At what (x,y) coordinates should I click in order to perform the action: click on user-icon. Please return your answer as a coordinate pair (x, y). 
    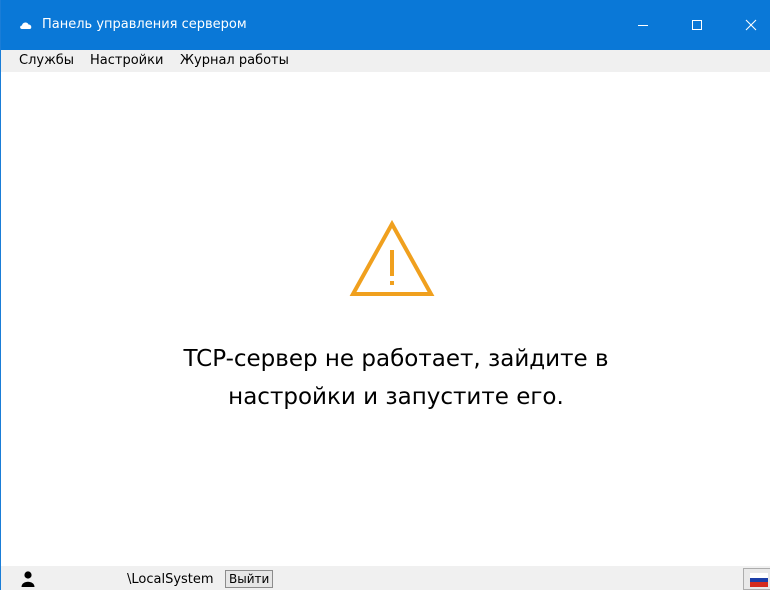
    Looking at the image, I should click on (28, 579).